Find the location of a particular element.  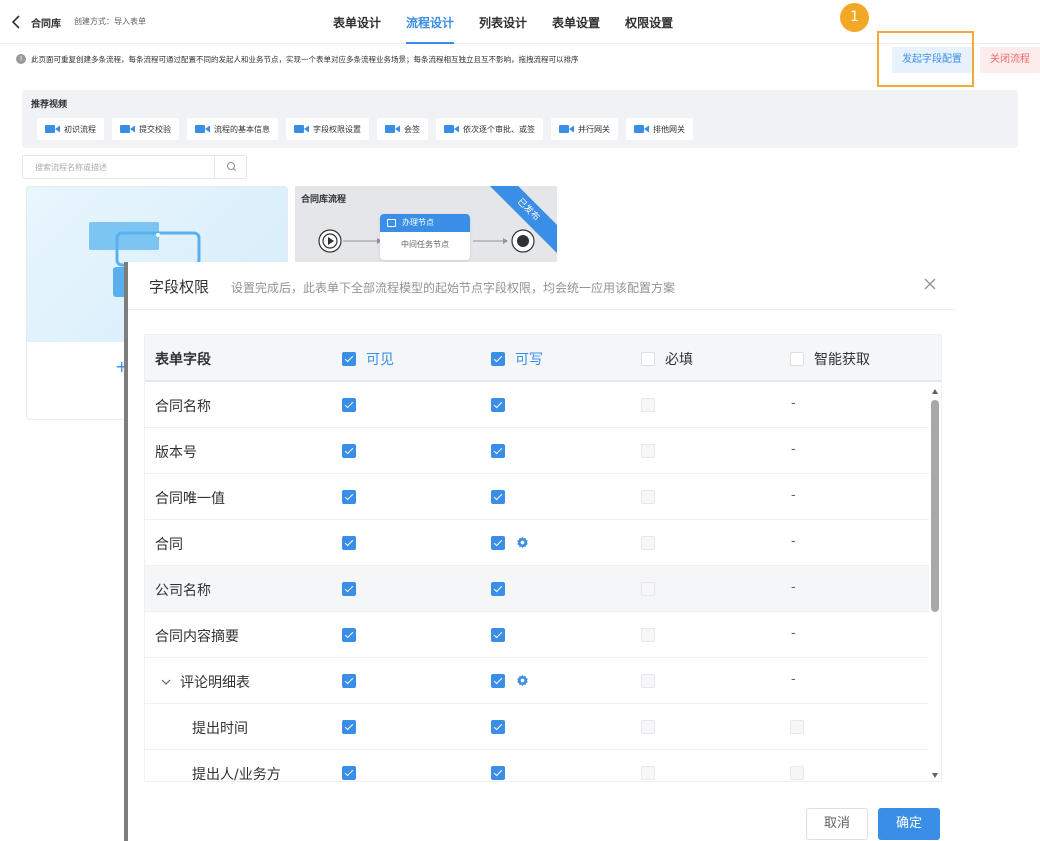

search-button is located at coordinates (230, 167).